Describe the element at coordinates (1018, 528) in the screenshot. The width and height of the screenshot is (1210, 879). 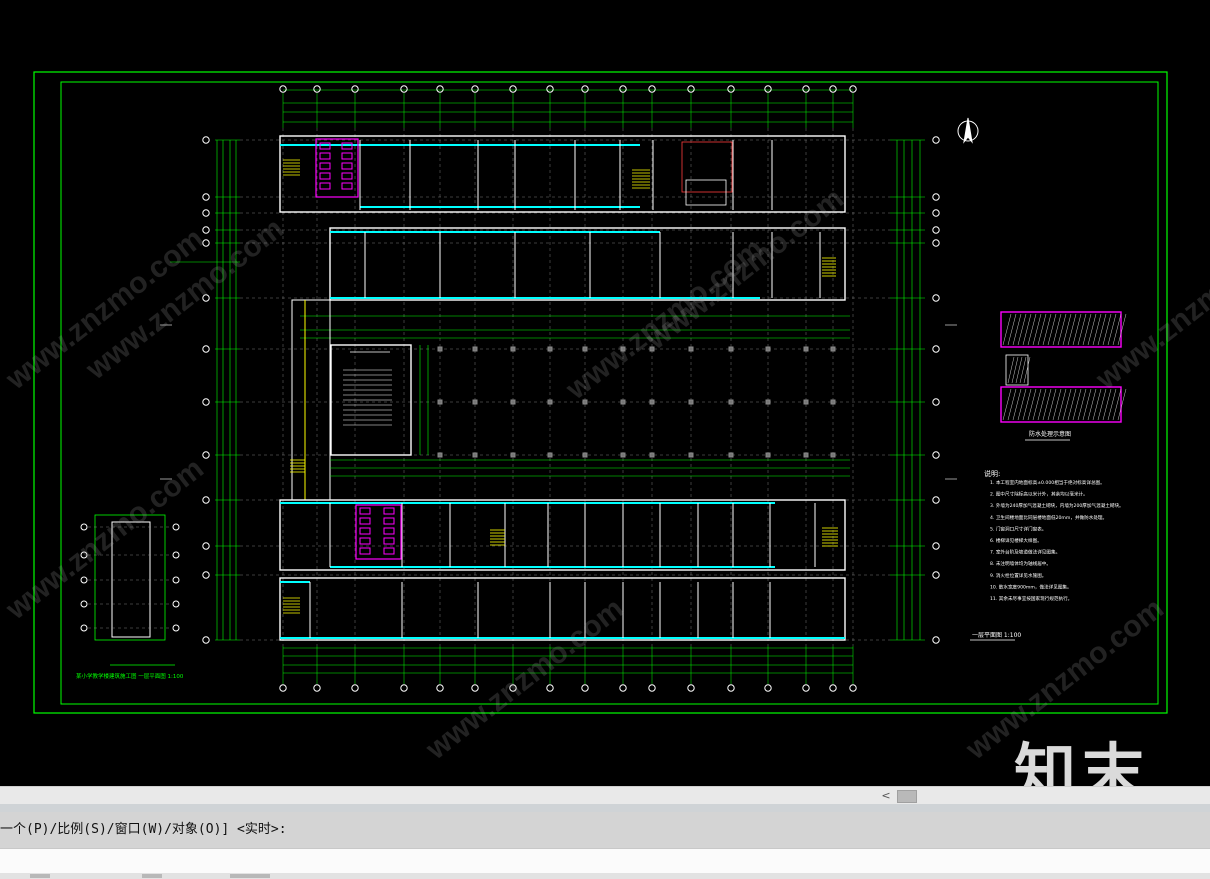
I see `note-line: 5. 门窗洞口尺寸详门窗表。` at that location.